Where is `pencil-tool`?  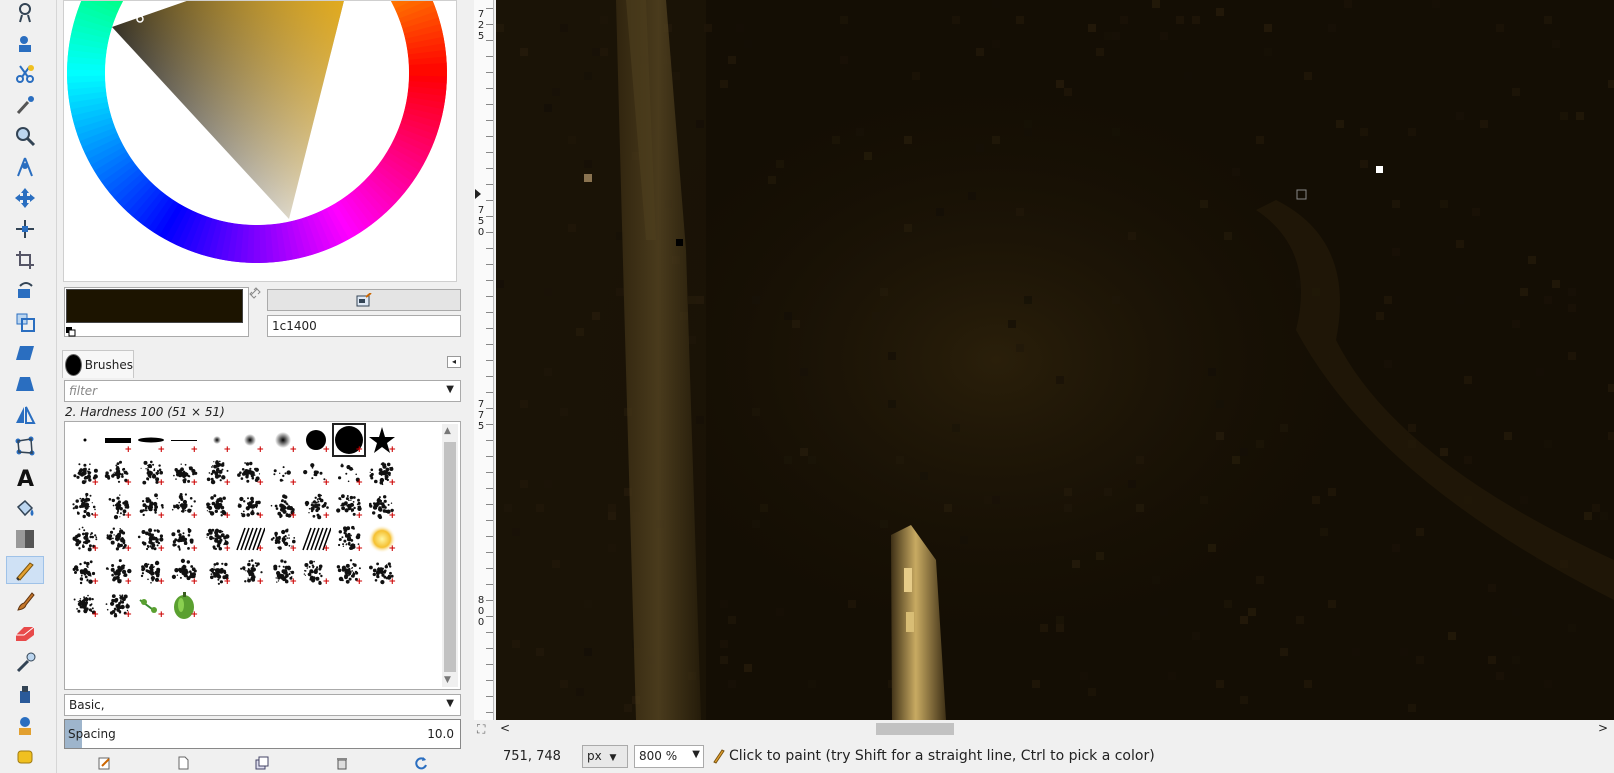
pencil-tool is located at coordinates (25, 570).